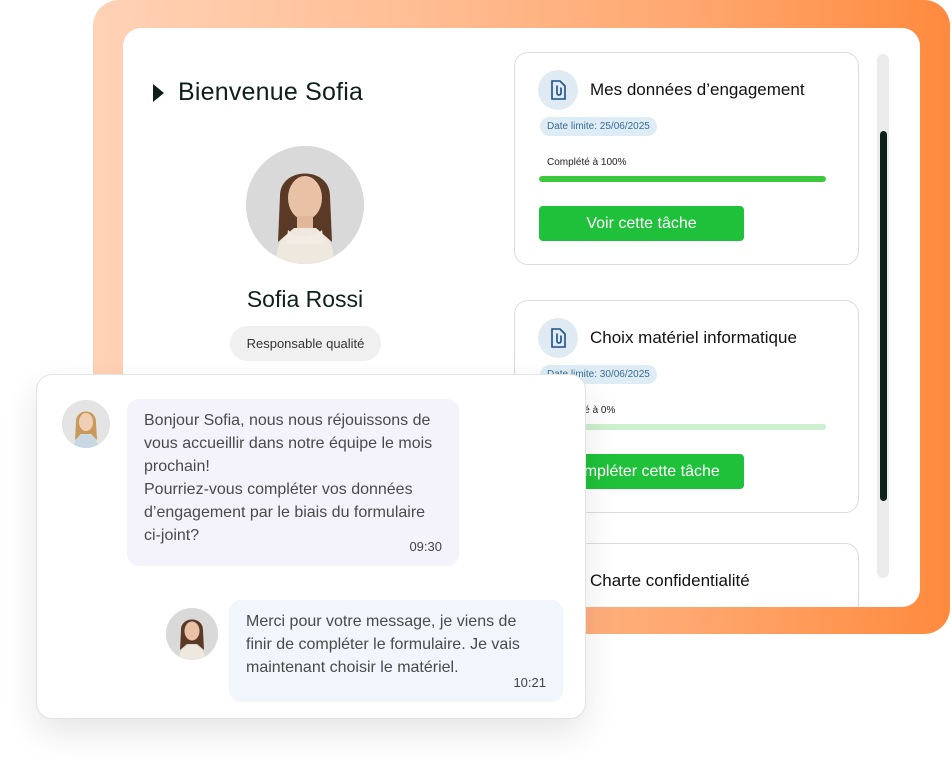  Describe the element at coordinates (693, 337) in the screenshot. I see `task-title: Choix matériel informatique` at that location.